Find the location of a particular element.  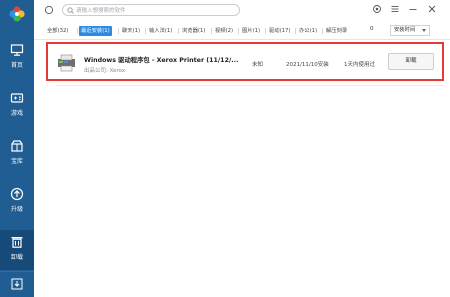

download-icon is located at coordinates (17, 284).